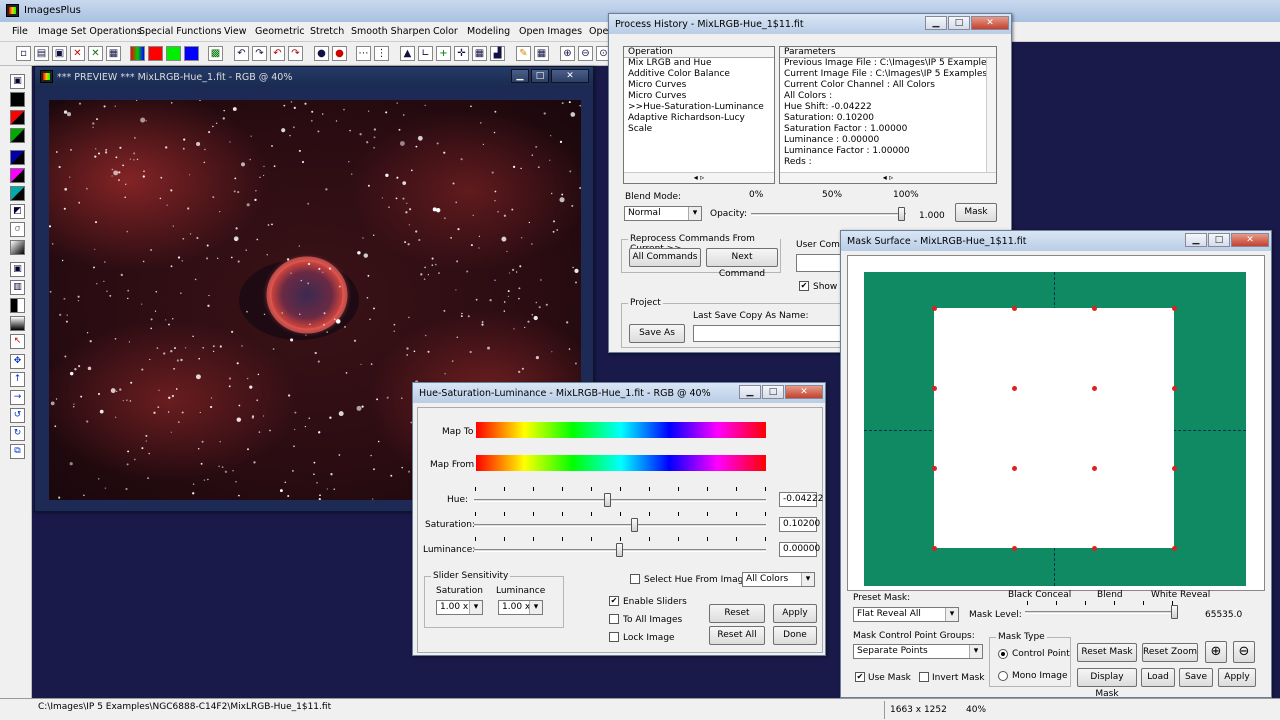 This screenshot has width=1280, height=720. Describe the element at coordinates (699, 129) in the screenshot. I see `operation-item: Scale` at that location.